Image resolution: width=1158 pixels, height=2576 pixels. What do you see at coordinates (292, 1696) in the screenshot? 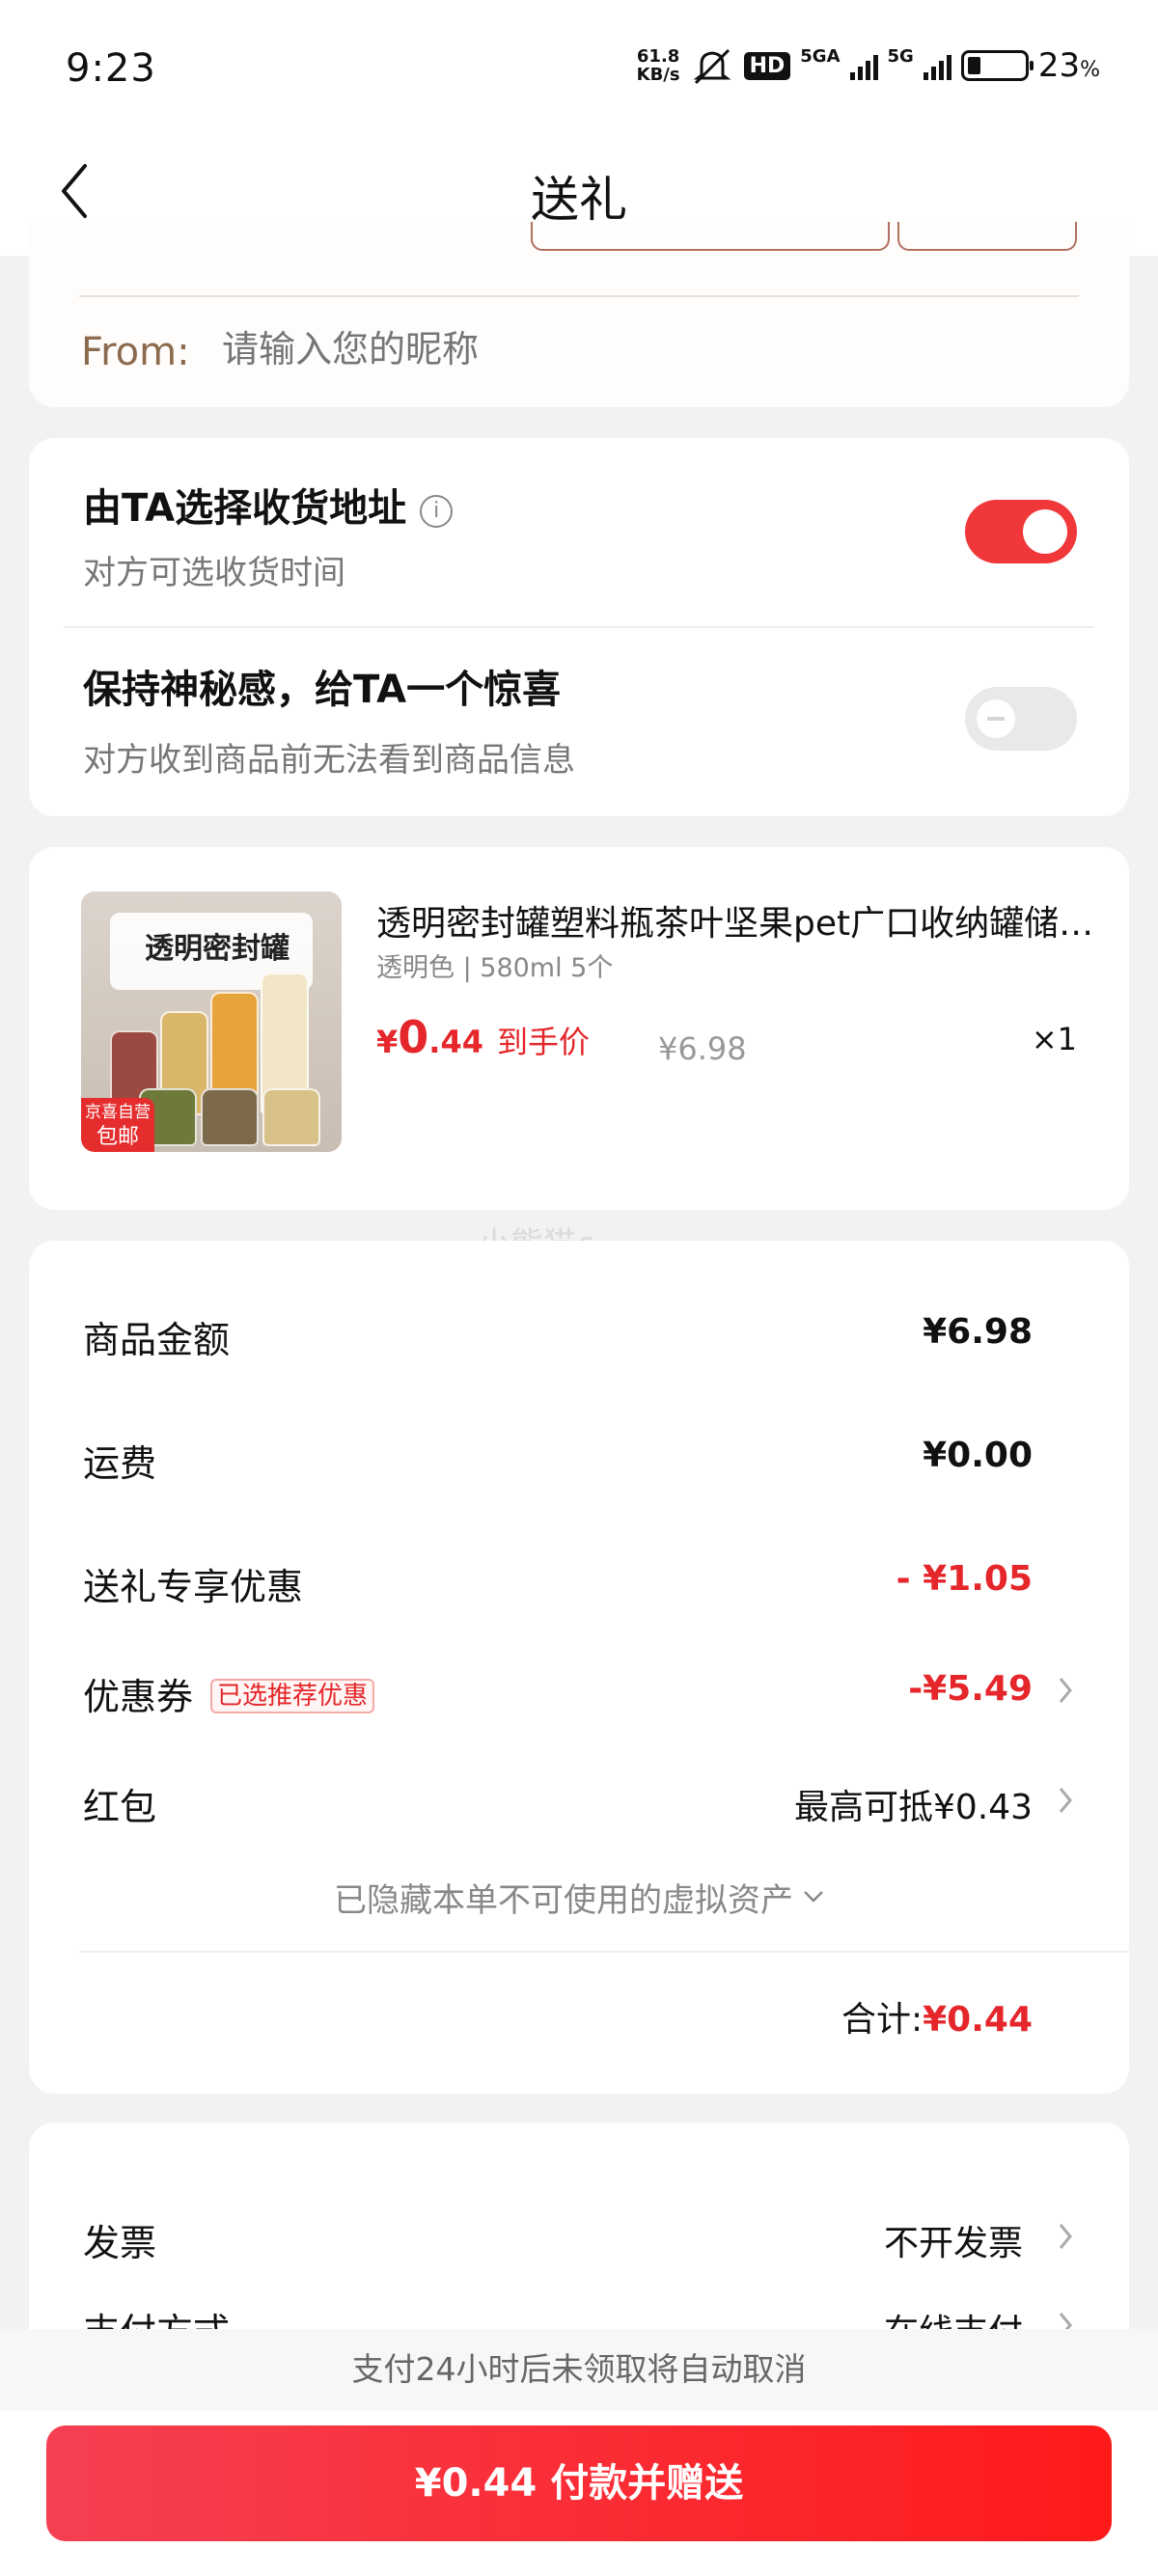
I see `coupon-badge: 已选推荐优惠` at bounding box center [292, 1696].